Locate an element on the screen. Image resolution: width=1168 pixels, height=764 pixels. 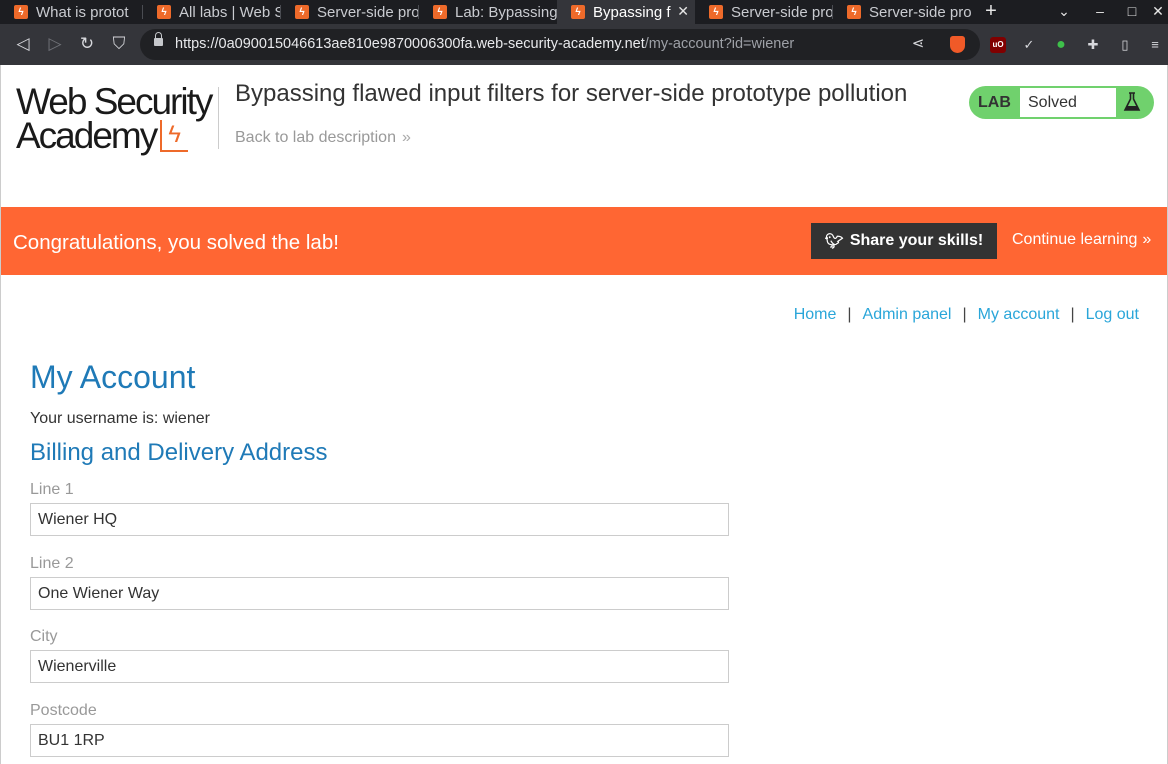
tab-list-chevron-icon: ⌄ is located at coordinates (1064, 12).